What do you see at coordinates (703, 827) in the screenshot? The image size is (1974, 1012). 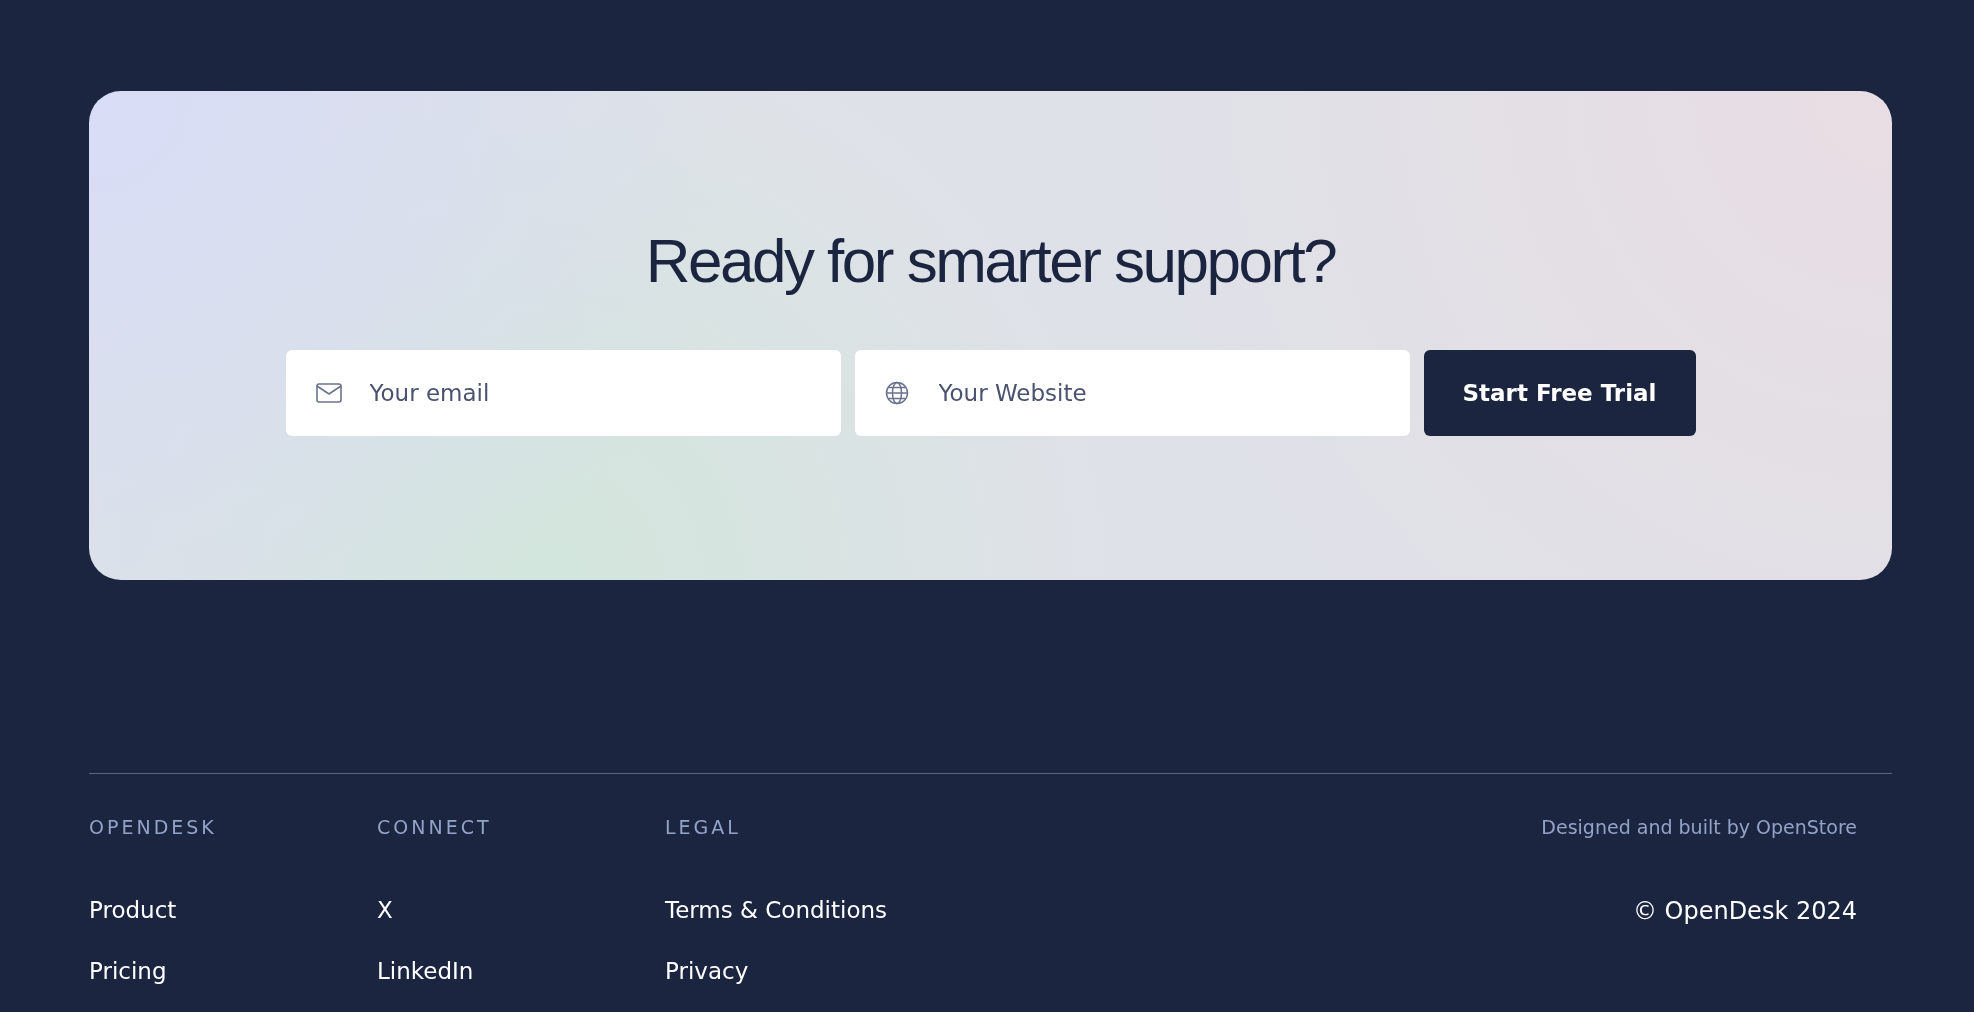 I see `footer-heading: LEGAL` at bounding box center [703, 827].